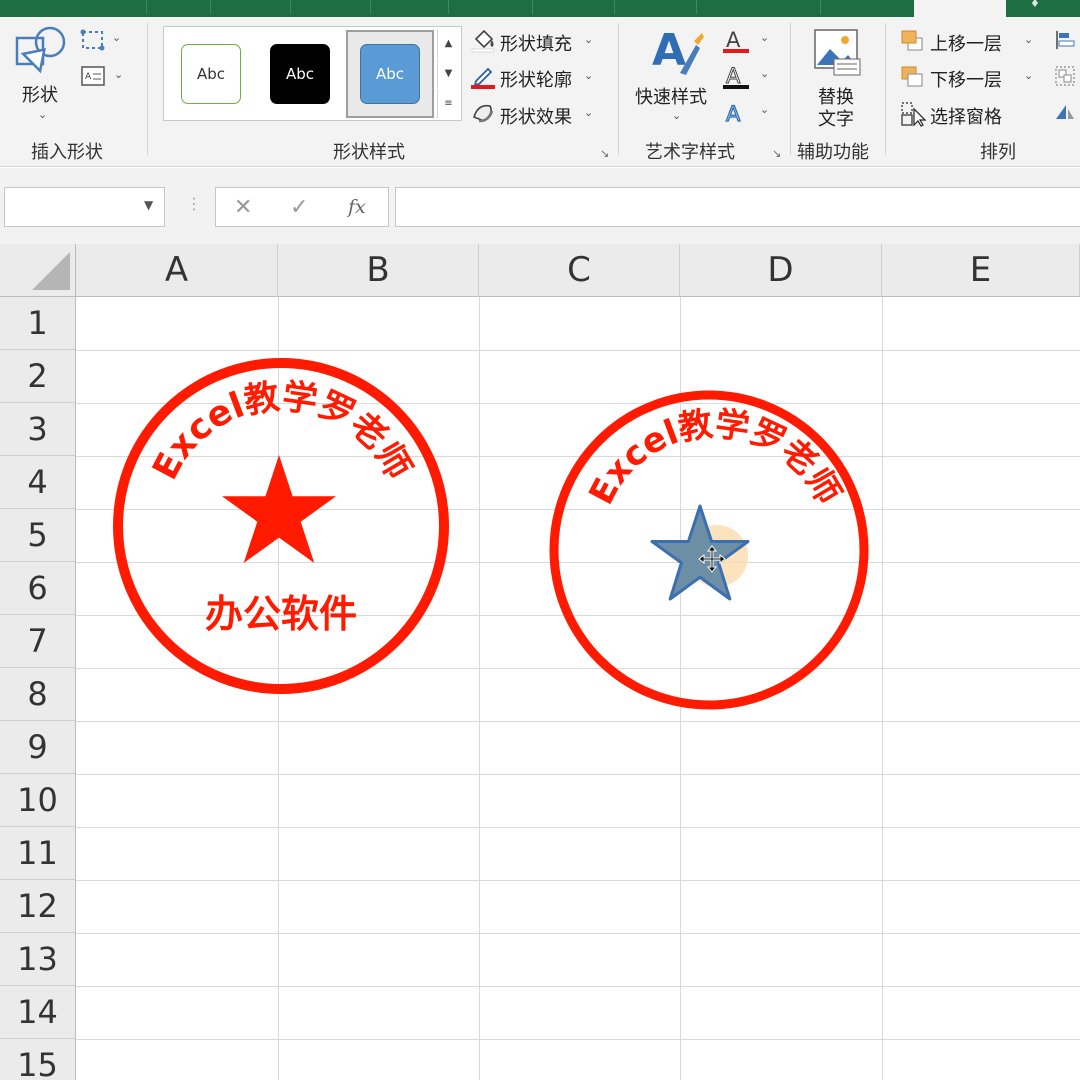  I want to click on shape-fill-button: 形状填充, so click(536, 43).